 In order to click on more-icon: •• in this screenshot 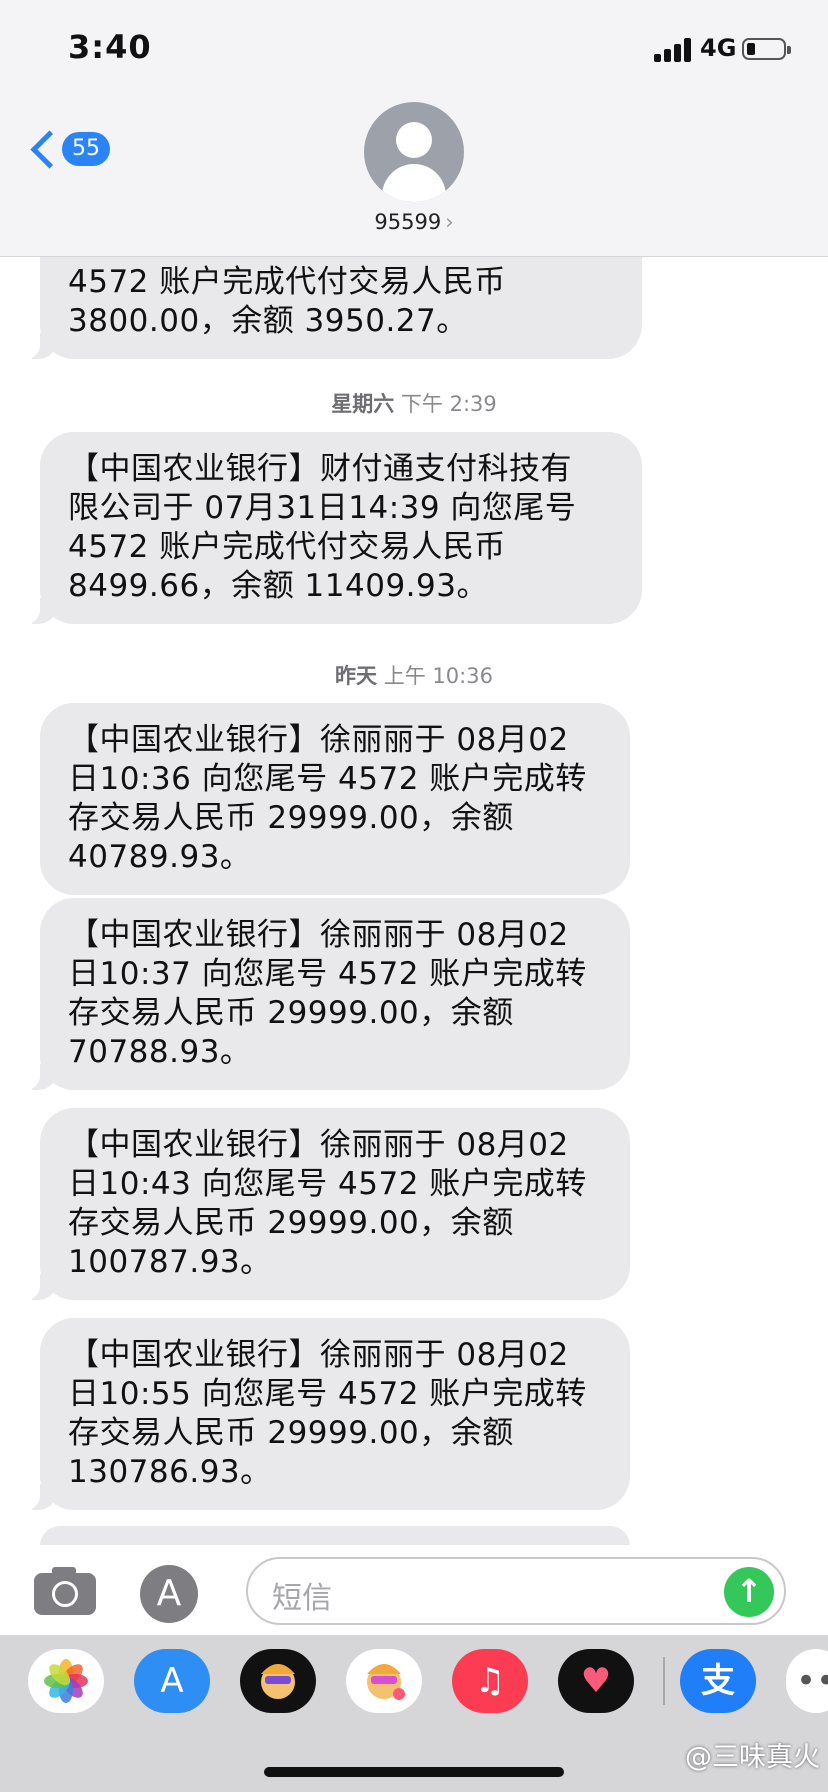, I will do `click(807, 1681)`.